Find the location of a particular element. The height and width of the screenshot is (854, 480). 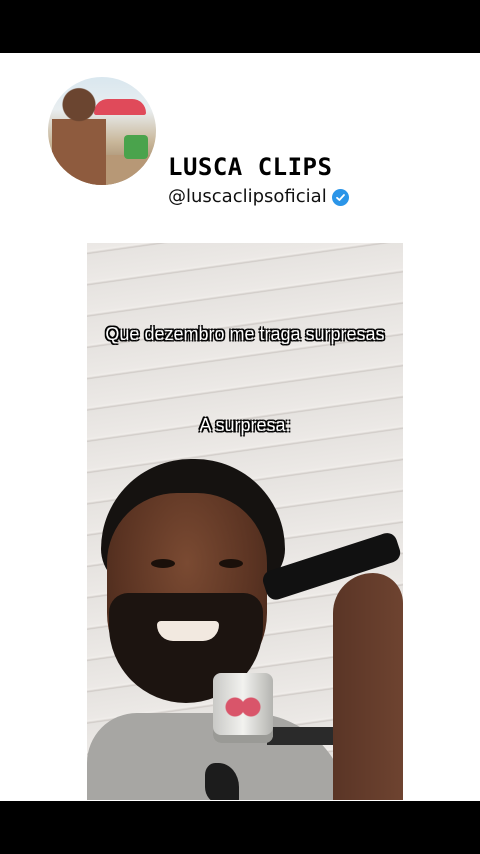

bottom-letterbox is located at coordinates (240, 827).